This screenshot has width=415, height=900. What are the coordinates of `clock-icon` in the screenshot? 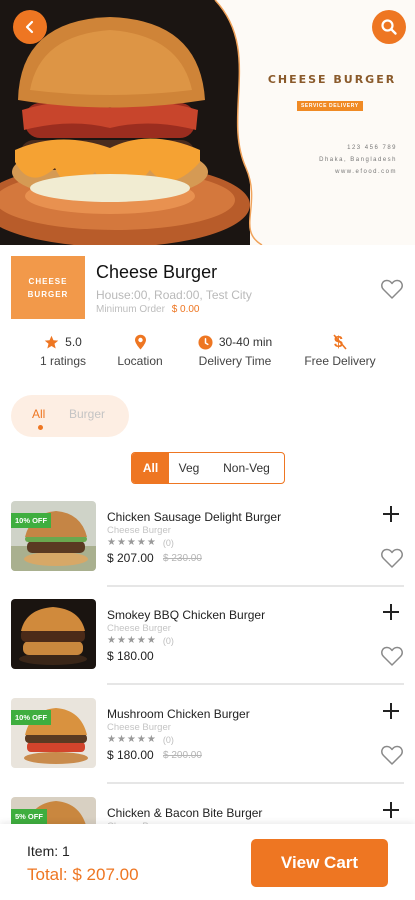 It's located at (205, 342).